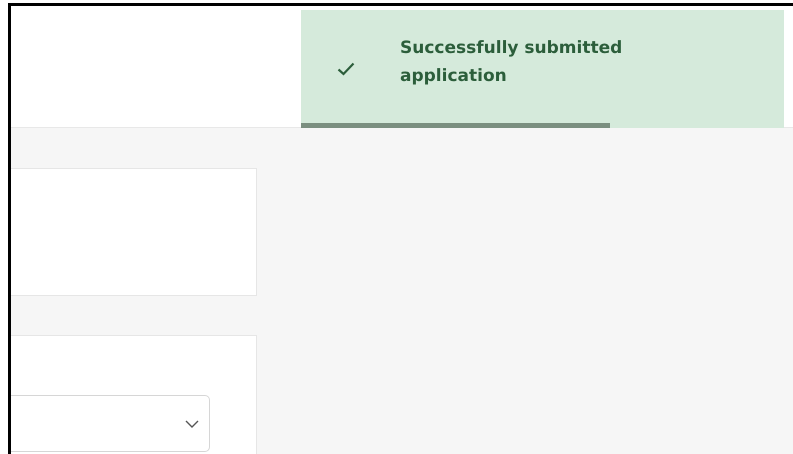 This screenshot has width=793, height=454. What do you see at coordinates (512, 62) in the screenshot?
I see `toast-message: Successfully submitted application` at bounding box center [512, 62].